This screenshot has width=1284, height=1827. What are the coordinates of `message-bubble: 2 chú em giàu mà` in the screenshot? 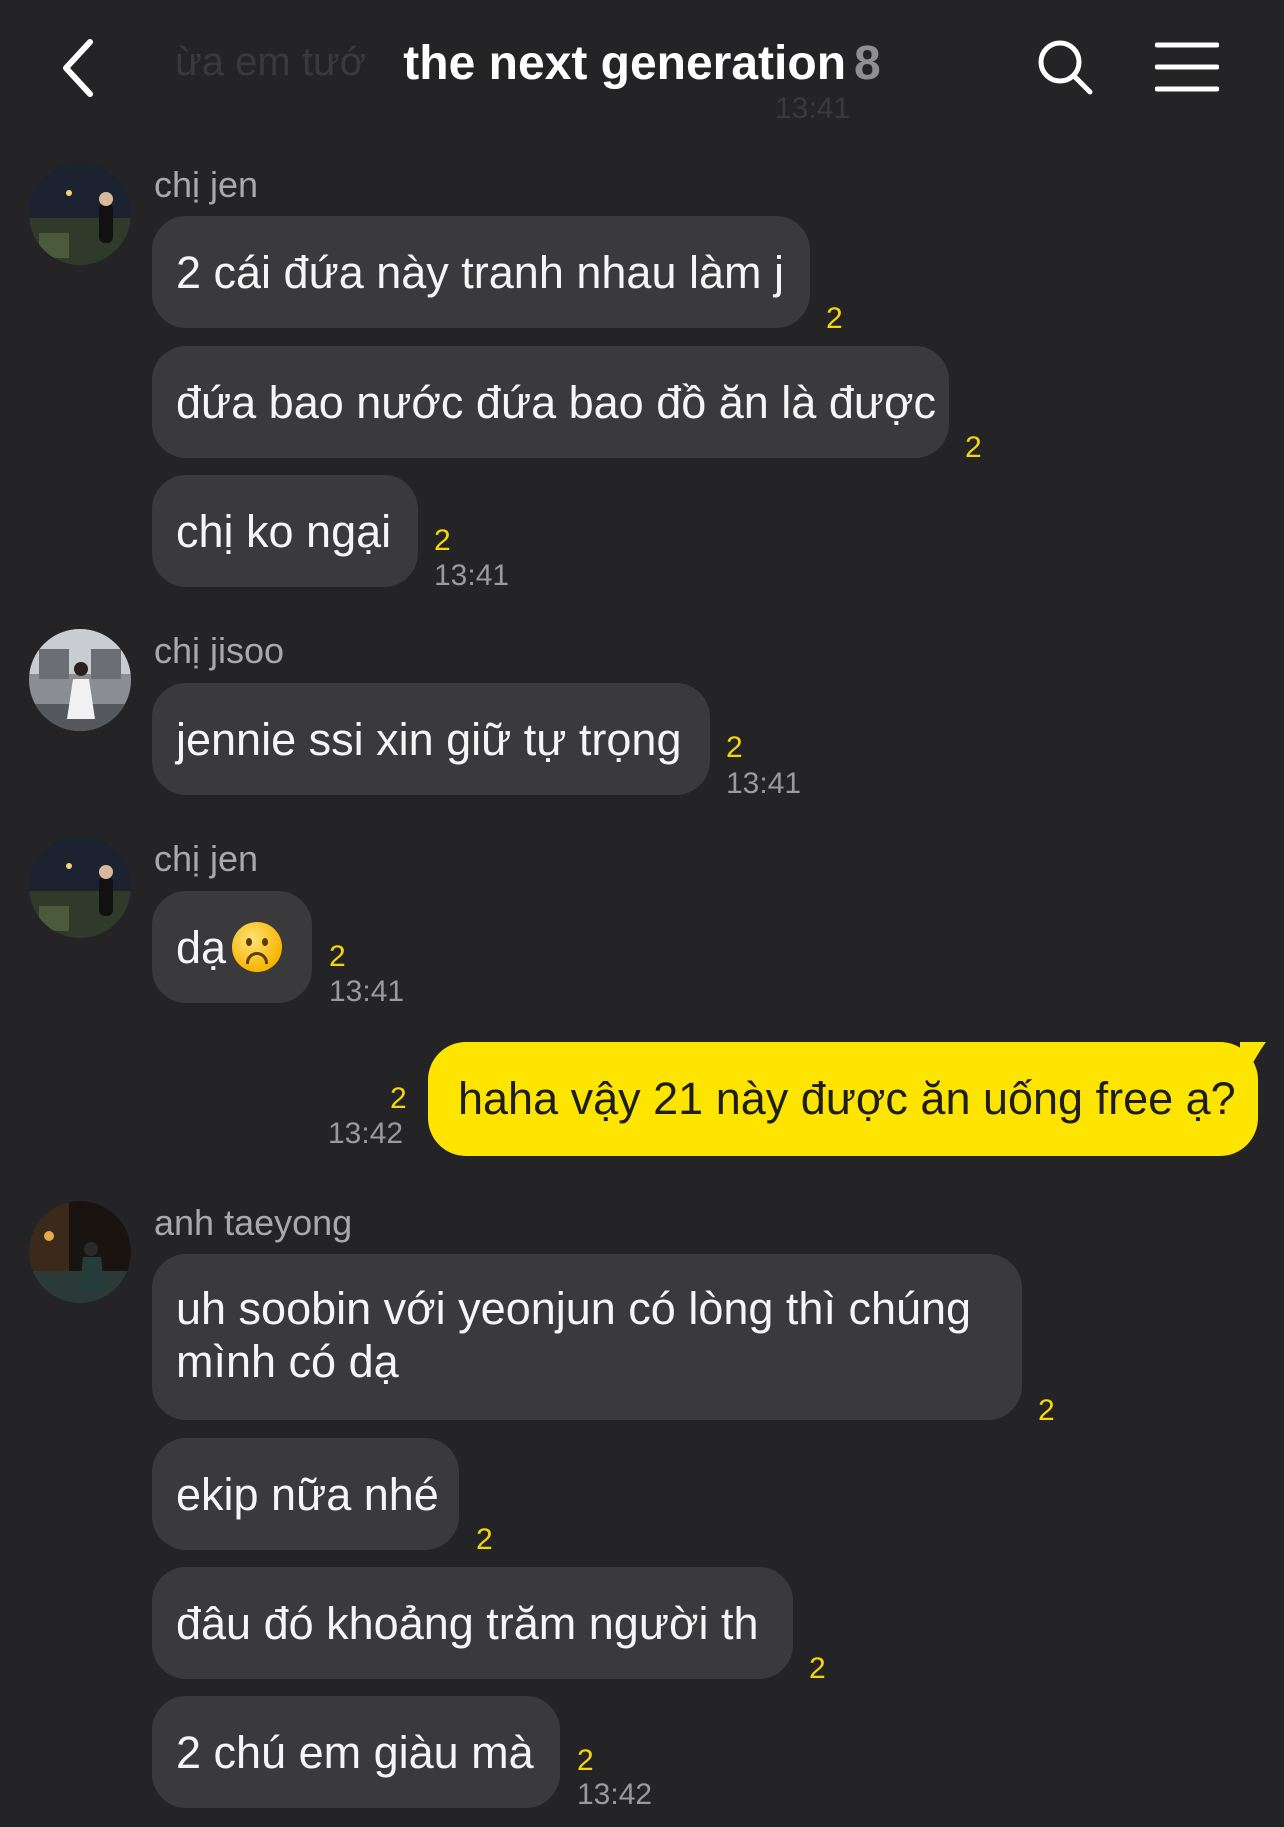 It's located at (356, 1752).